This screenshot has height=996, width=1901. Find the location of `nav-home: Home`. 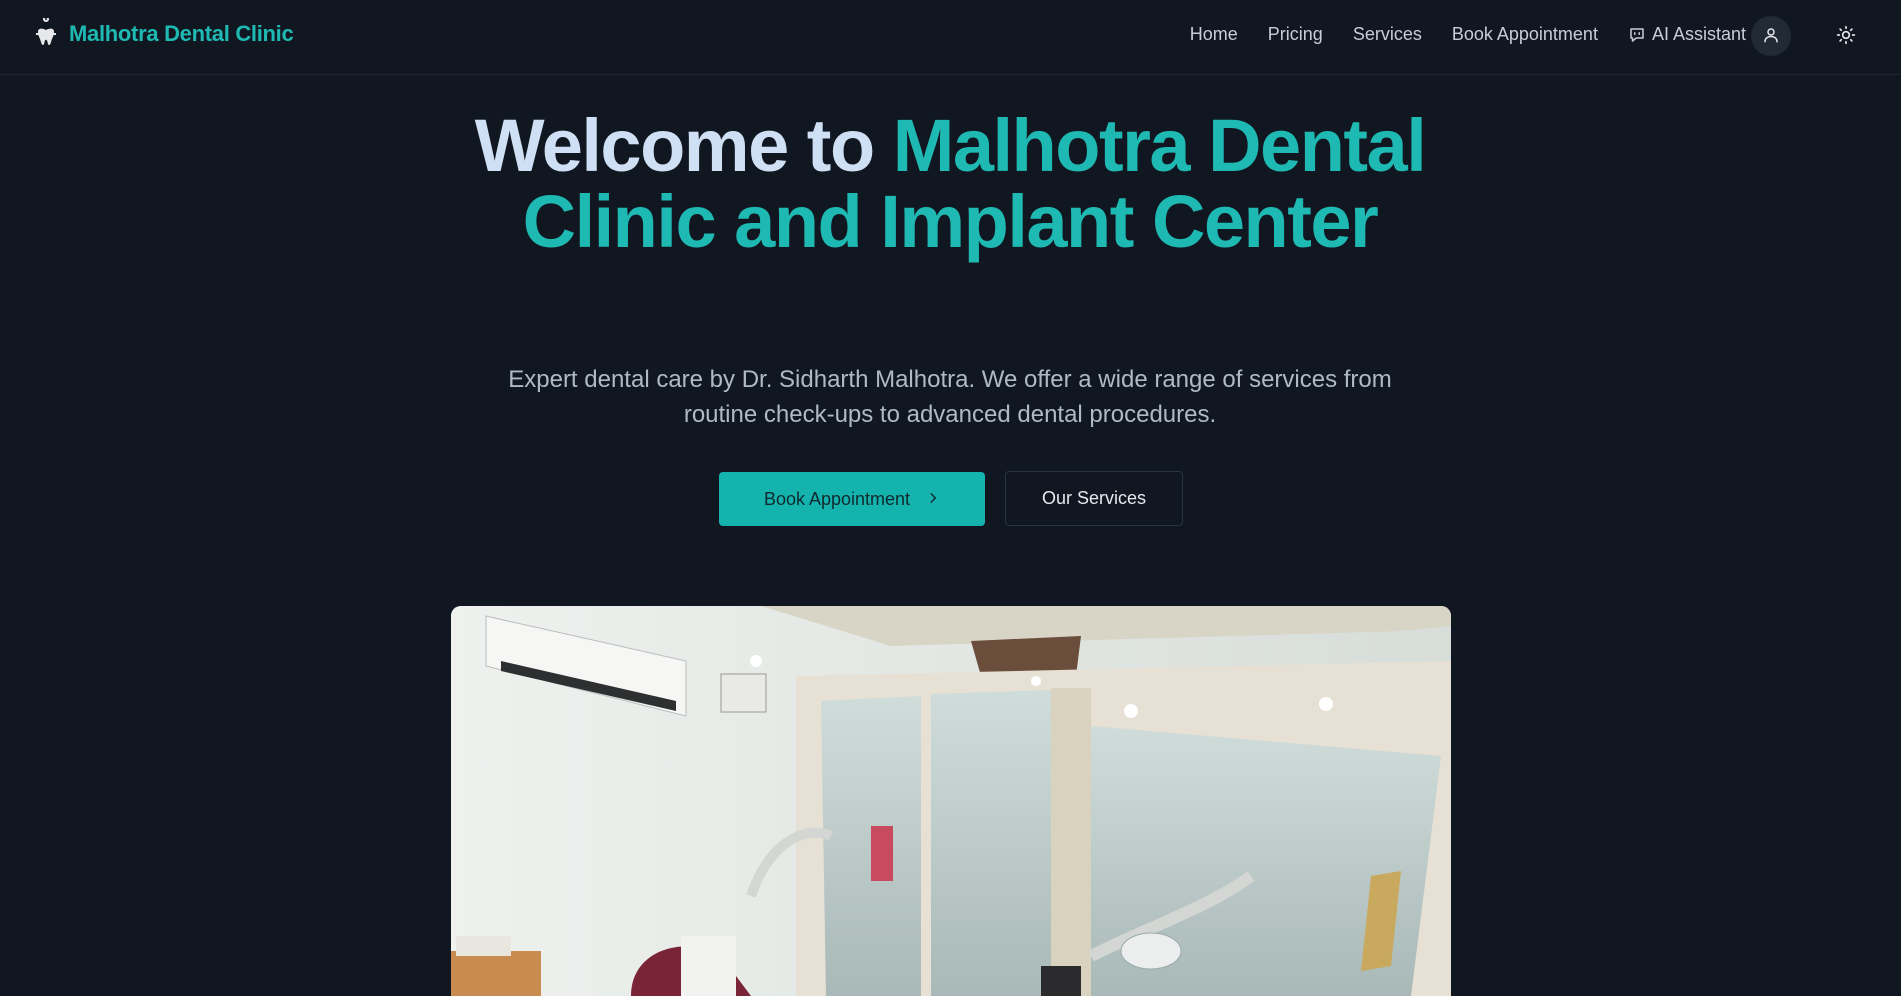

nav-home: Home is located at coordinates (1214, 34).